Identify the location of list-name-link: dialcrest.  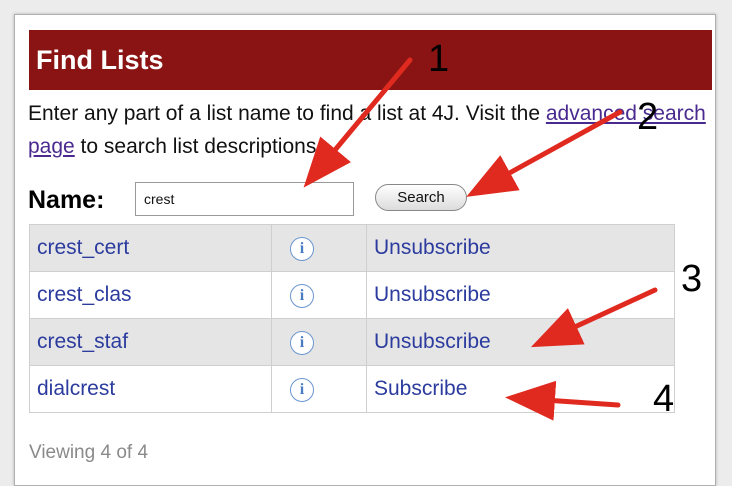
(76, 388).